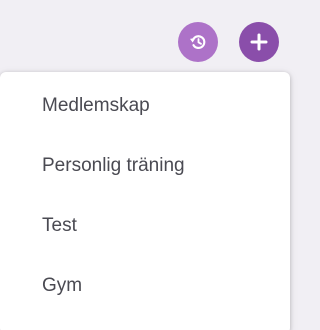 Image resolution: width=320 pixels, height=330 pixels. What do you see at coordinates (113, 166) in the screenshot?
I see `menu-item-personlig-traning: Personlig träning` at bounding box center [113, 166].